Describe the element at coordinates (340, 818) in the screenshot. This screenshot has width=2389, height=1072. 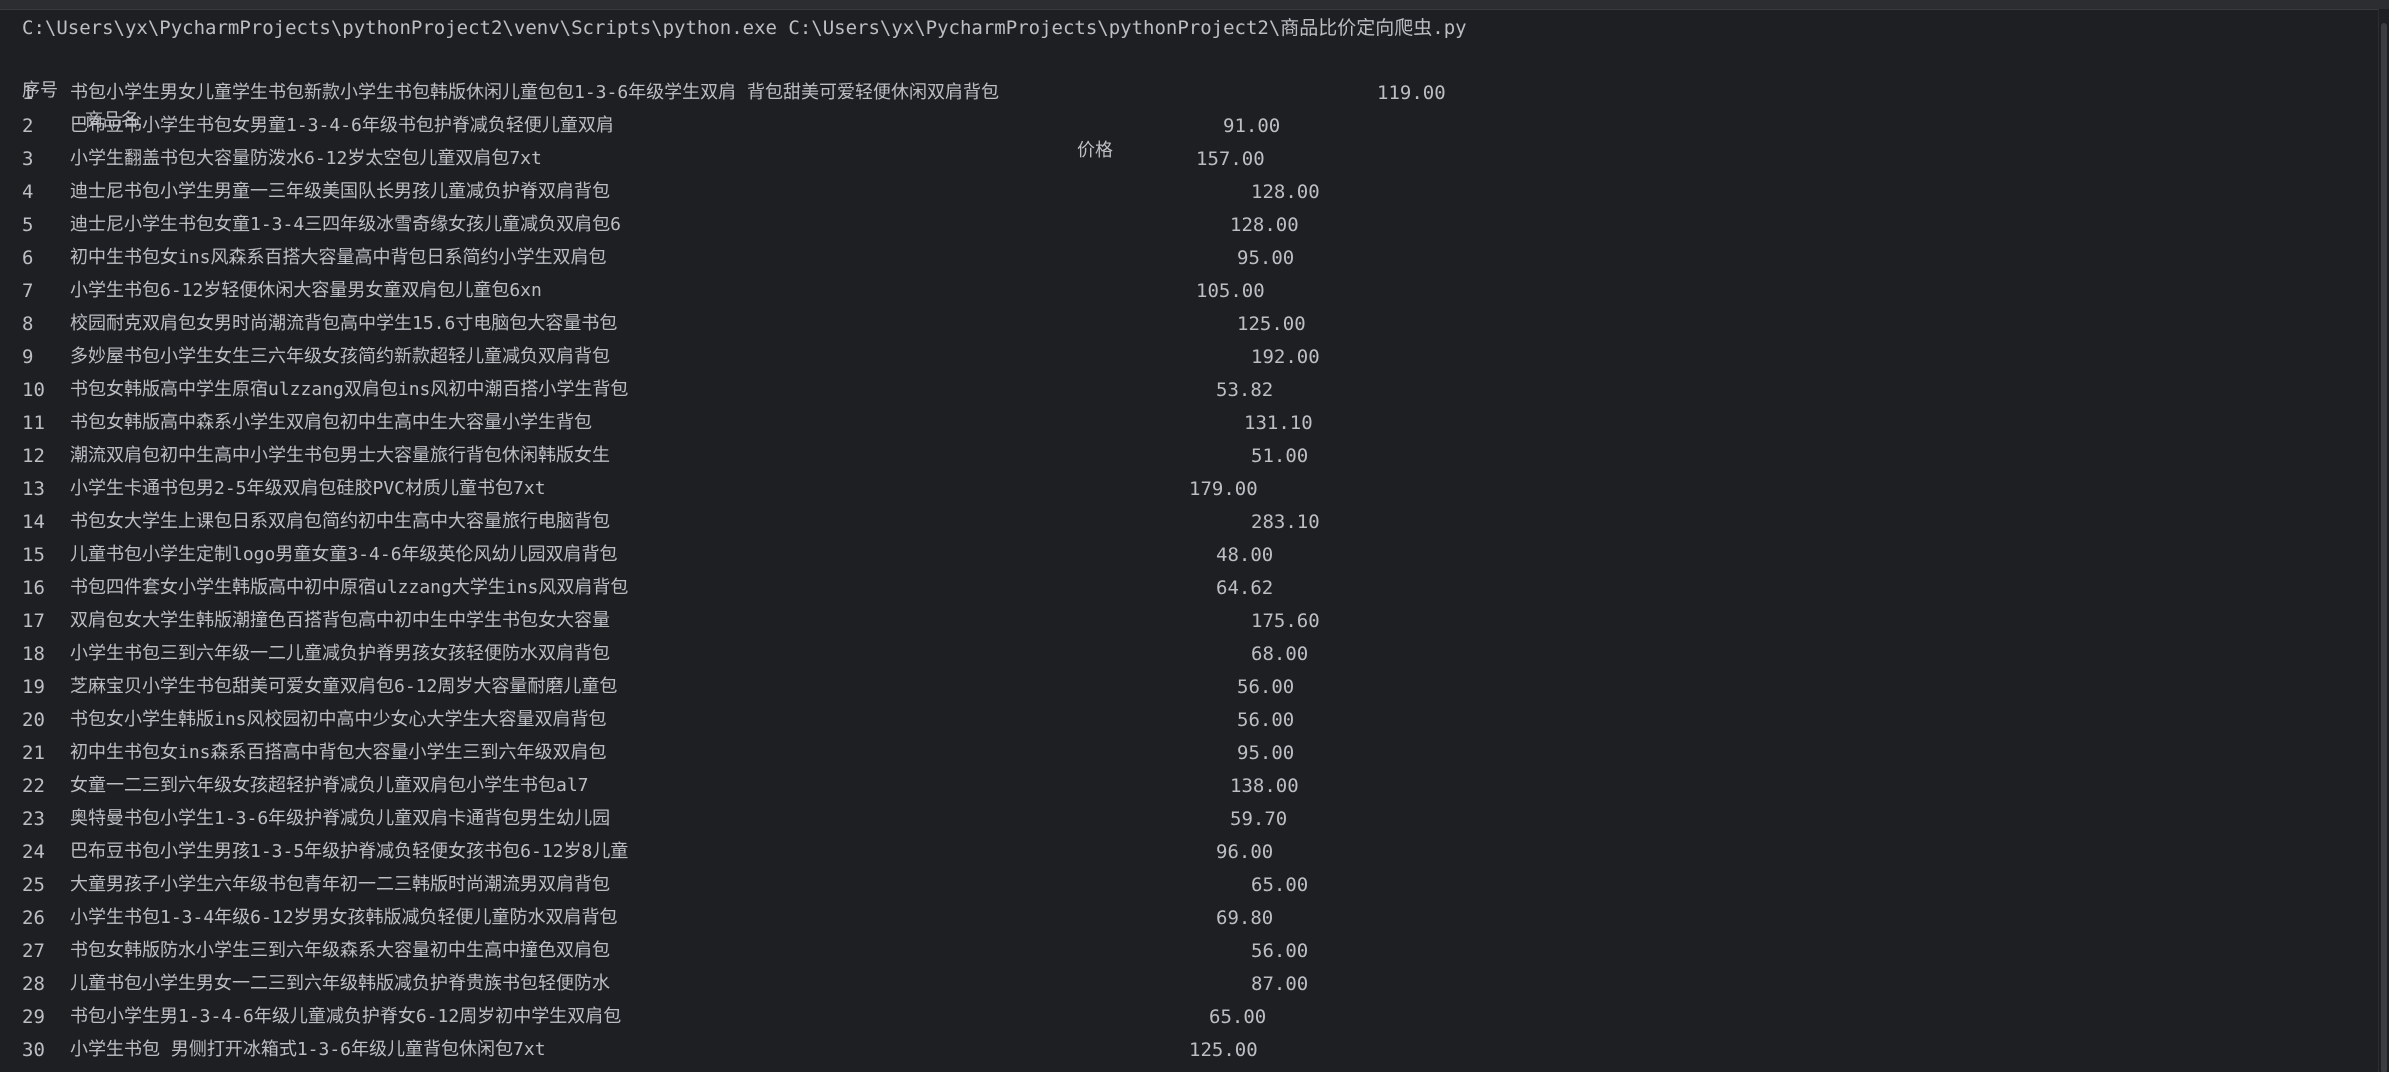
I see `row-product-name: 奥特曼书包小学生1-3-6年级护脊减负儿童双肩卡通背包男生幼儿园` at that location.